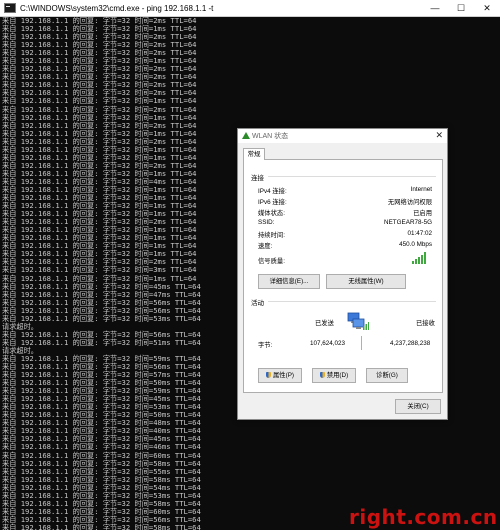 The width and height of the screenshot is (500, 530). I want to click on properties-button-label: 属性(P), so click(283, 375).